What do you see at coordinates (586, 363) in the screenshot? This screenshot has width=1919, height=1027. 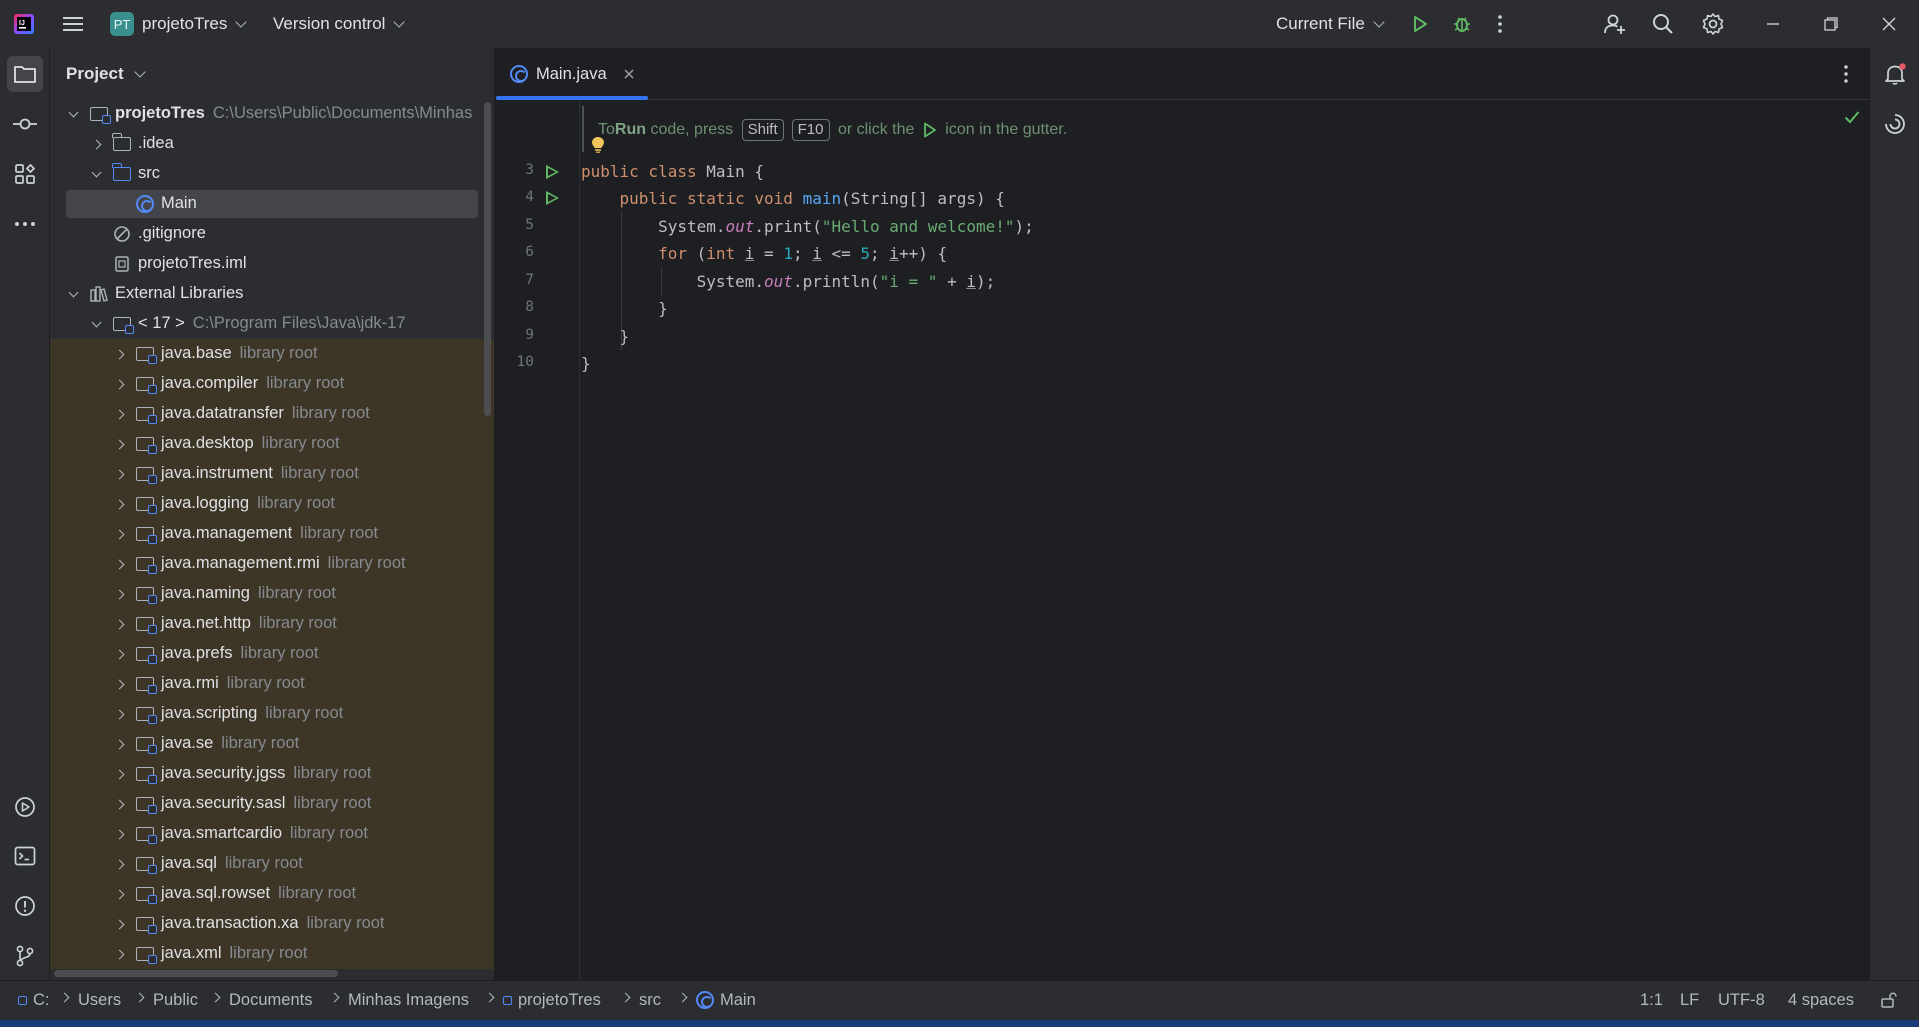 I see `code-line-10: }` at bounding box center [586, 363].